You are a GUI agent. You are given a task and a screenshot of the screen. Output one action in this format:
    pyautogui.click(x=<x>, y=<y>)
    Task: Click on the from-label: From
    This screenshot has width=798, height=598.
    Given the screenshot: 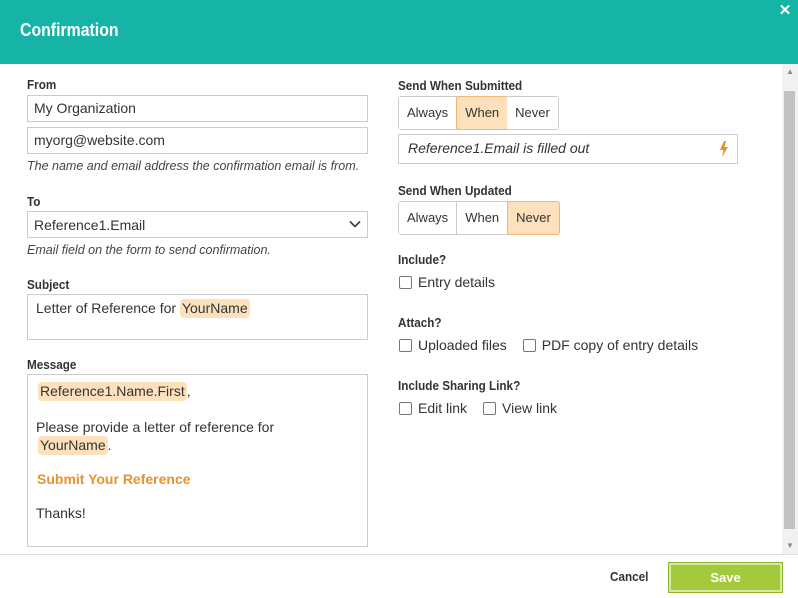 What is the action you would take?
    pyautogui.click(x=42, y=84)
    